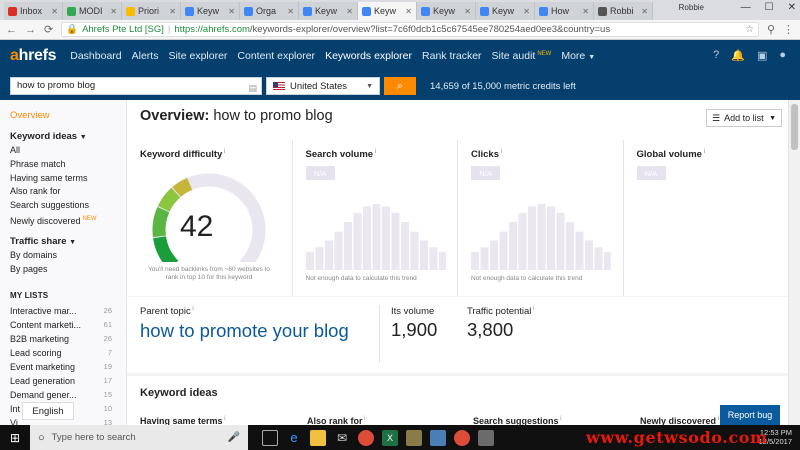 The height and width of the screenshot is (450, 800). What do you see at coordinates (378, 437) in the screenshot?
I see `taskbar-apps: e ✉ X` at bounding box center [378, 437].